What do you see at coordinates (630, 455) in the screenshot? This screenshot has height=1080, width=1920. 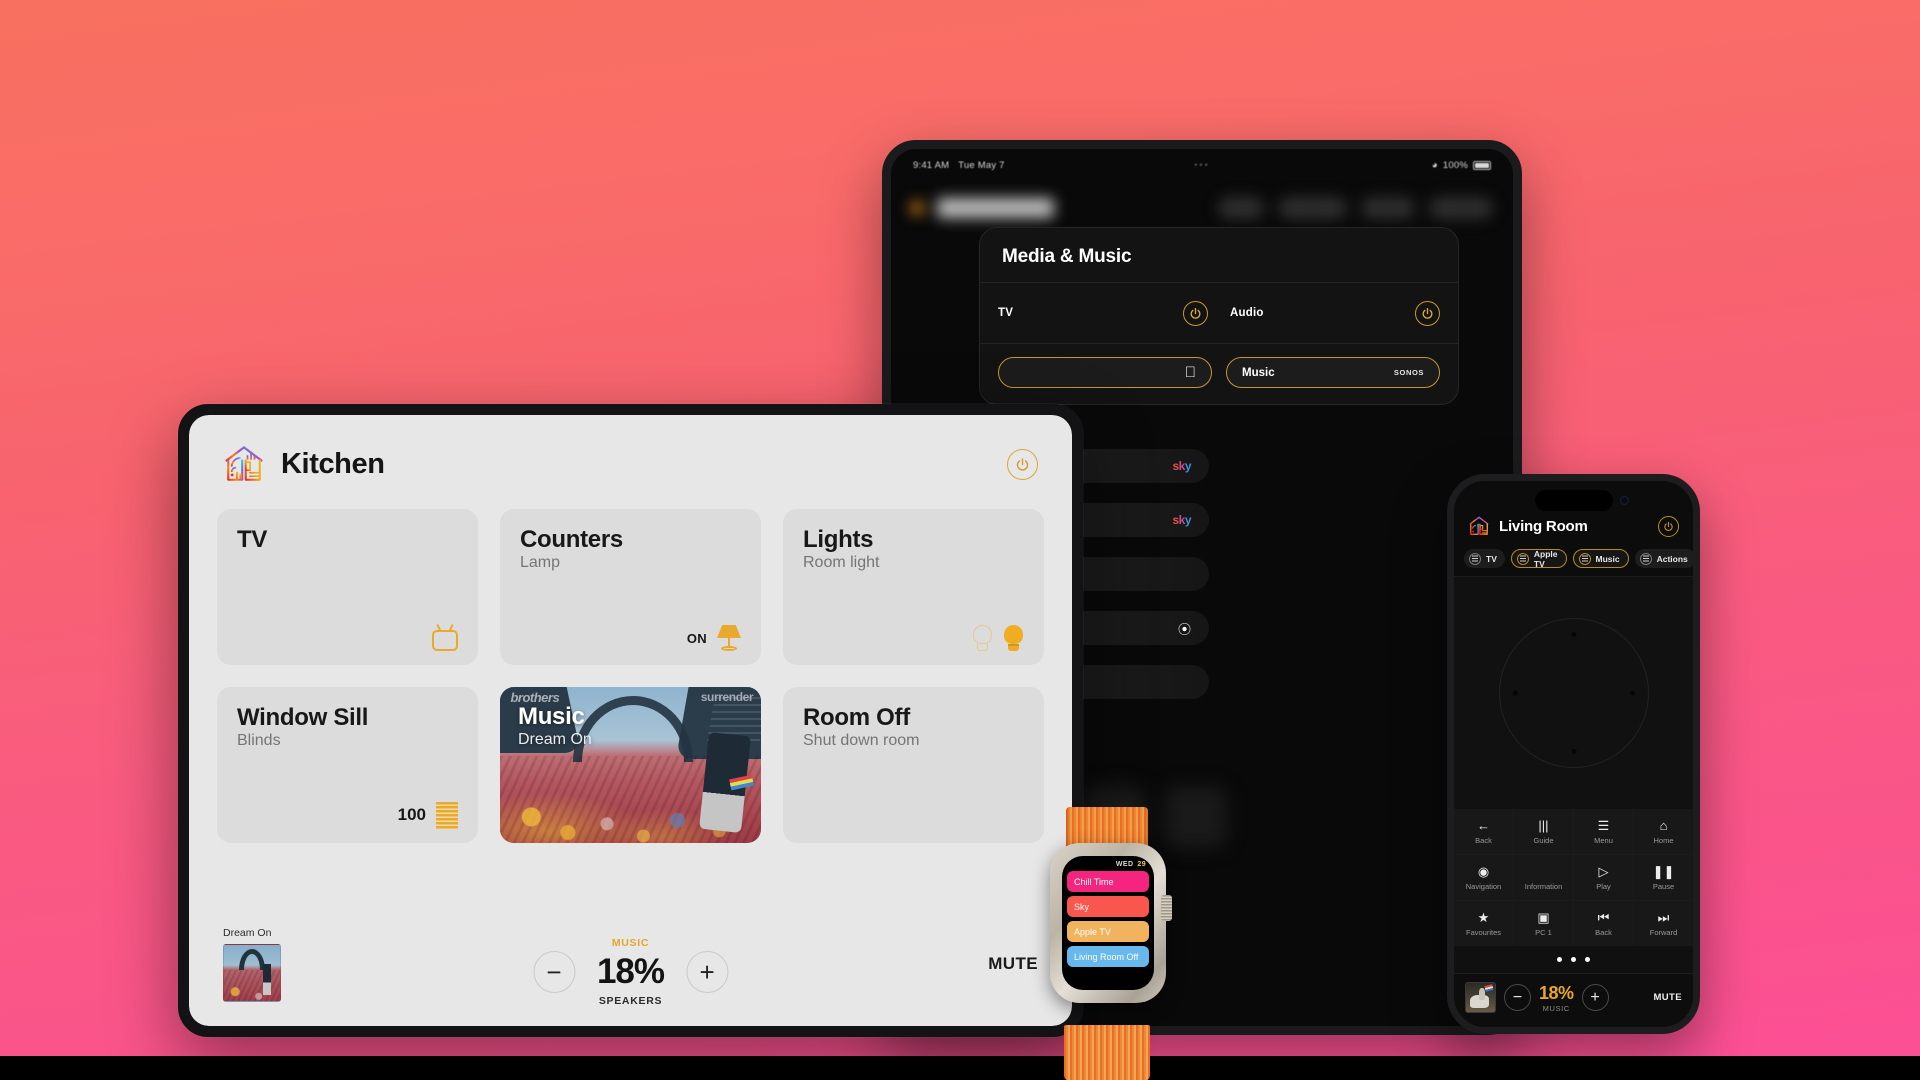 I see `kitchen-header: Kitchen` at bounding box center [630, 455].